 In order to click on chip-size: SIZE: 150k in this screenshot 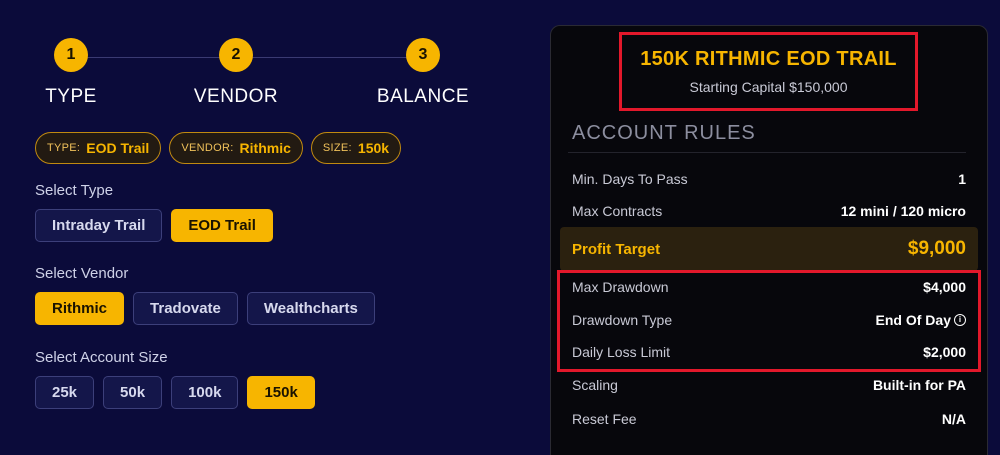, I will do `click(356, 148)`.